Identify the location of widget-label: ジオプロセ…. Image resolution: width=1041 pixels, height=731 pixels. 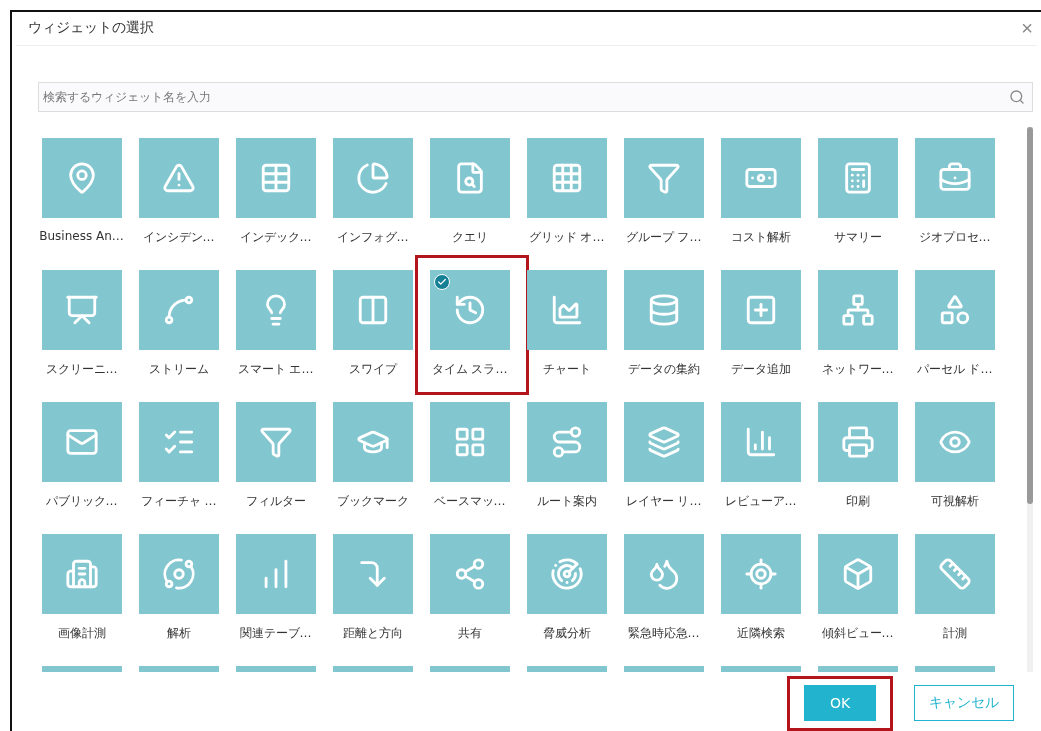
(954, 237).